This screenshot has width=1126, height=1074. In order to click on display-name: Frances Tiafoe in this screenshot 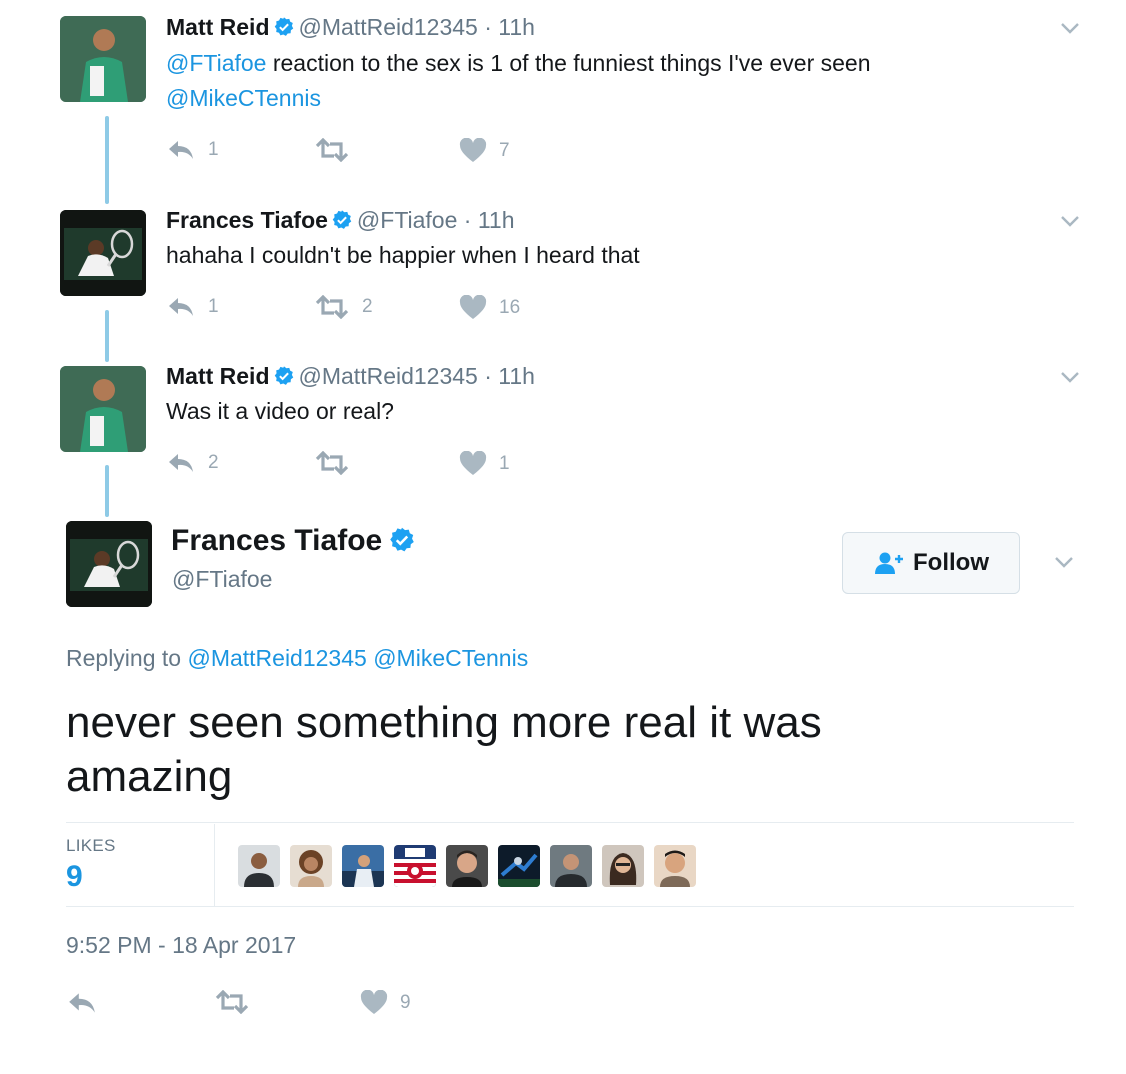, I will do `click(247, 220)`.